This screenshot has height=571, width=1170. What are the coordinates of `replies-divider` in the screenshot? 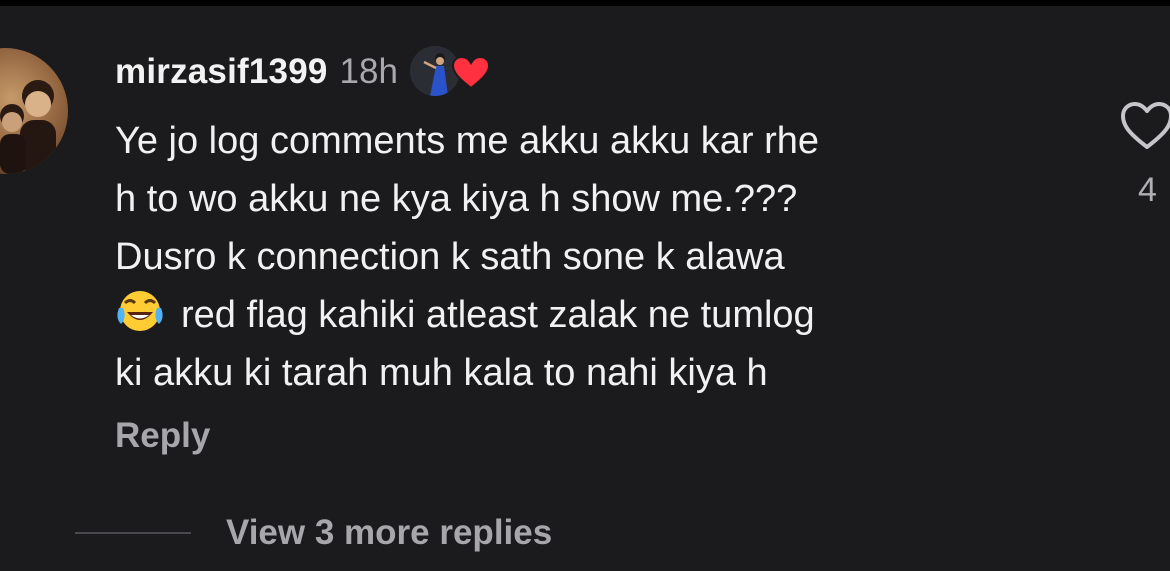 It's located at (133, 533).